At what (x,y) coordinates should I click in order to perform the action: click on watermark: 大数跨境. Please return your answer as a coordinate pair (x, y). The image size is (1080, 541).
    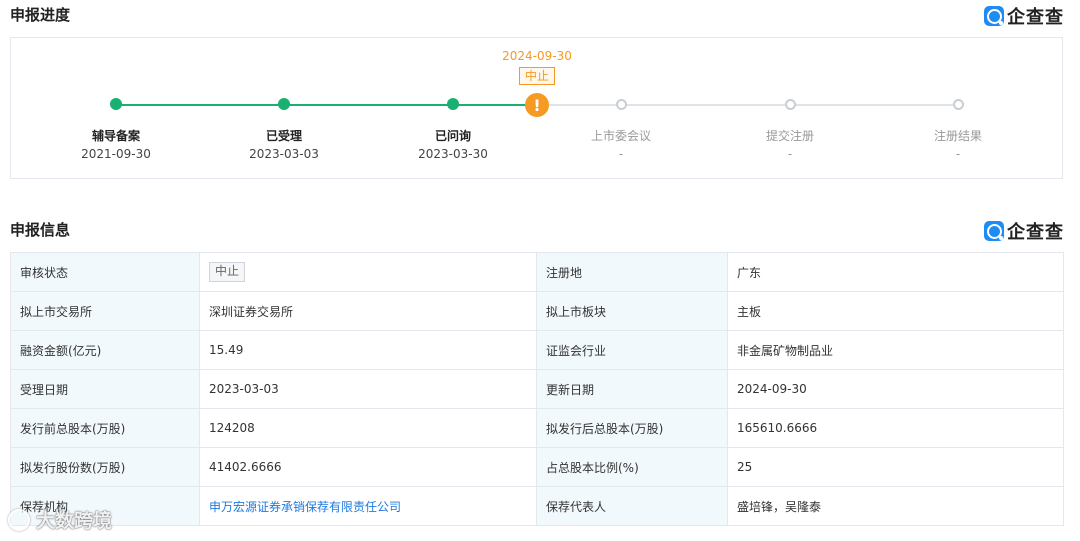
    Looking at the image, I should click on (60, 519).